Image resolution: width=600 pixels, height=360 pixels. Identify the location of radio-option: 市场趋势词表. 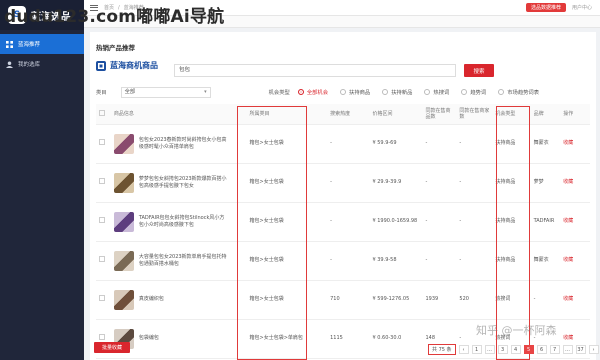
(518, 92).